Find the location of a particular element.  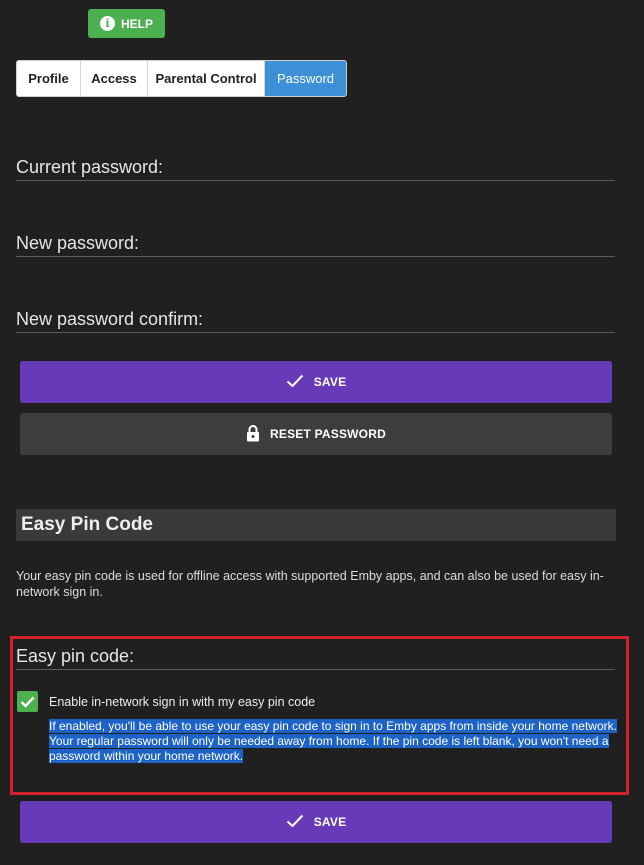

easy-pin-heading: Easy Pin Code is located at coordinates (316, 525).